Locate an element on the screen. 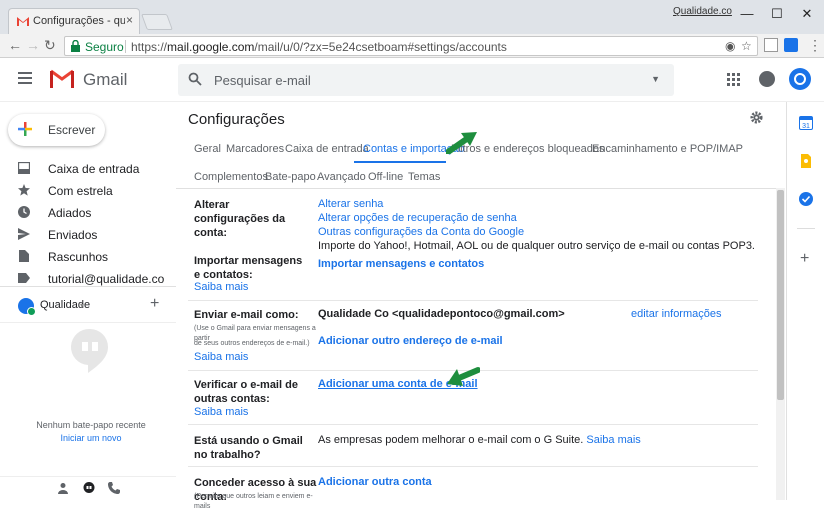  tab-close-icon: × is located at coordinates (129, 20).